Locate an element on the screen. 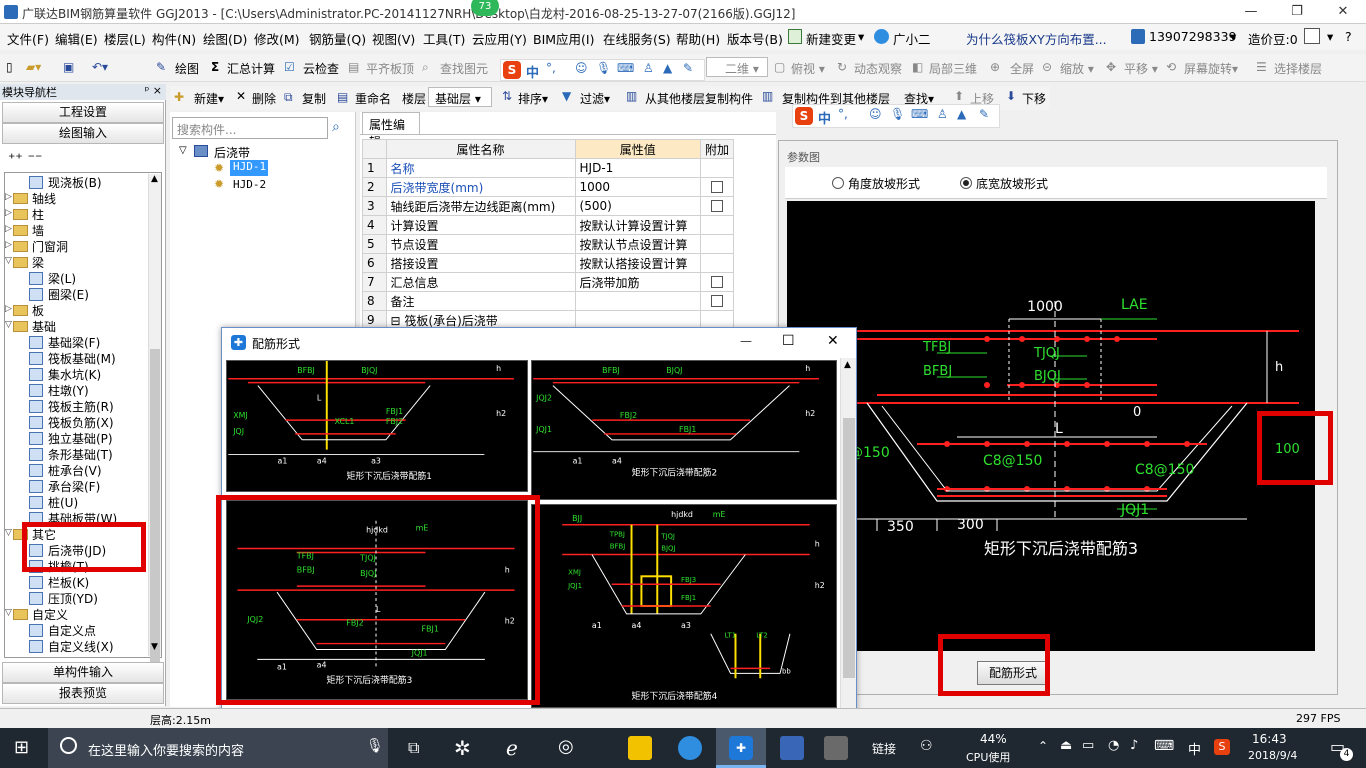 This screenshot has width=1366, height=768. nav-tree-item: 梁(L) is located at coordinates (52, 278).